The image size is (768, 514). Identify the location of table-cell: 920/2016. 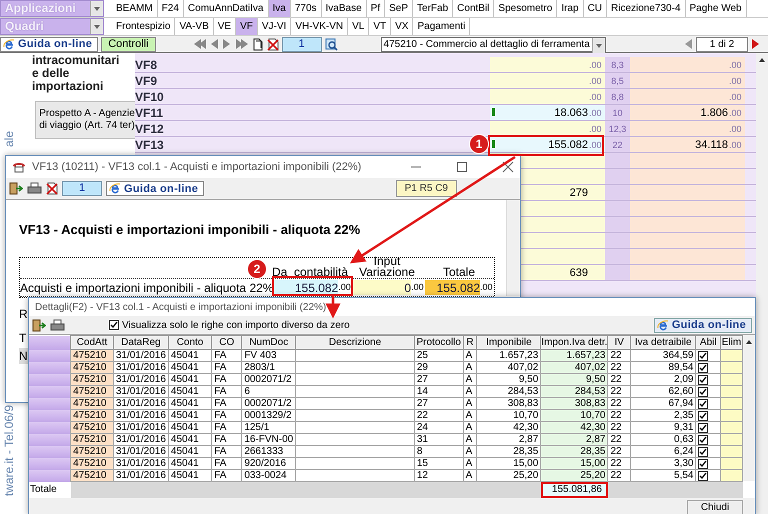
(269, 464).